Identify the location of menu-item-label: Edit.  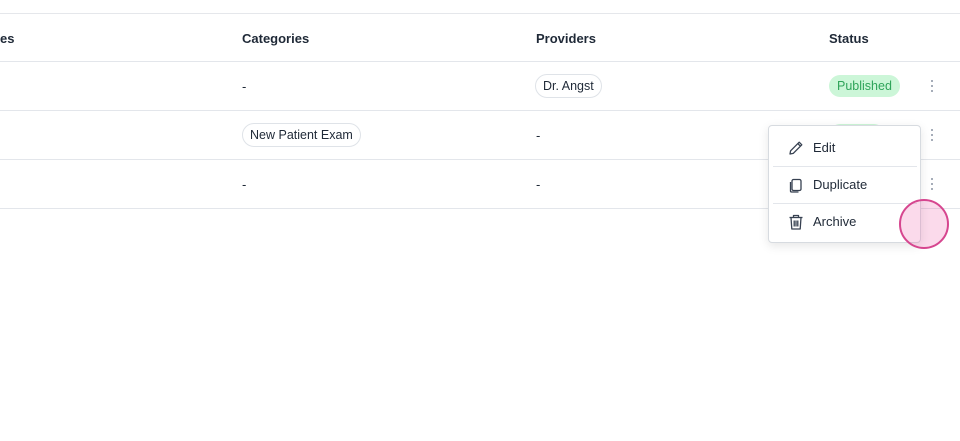
(824, 147).